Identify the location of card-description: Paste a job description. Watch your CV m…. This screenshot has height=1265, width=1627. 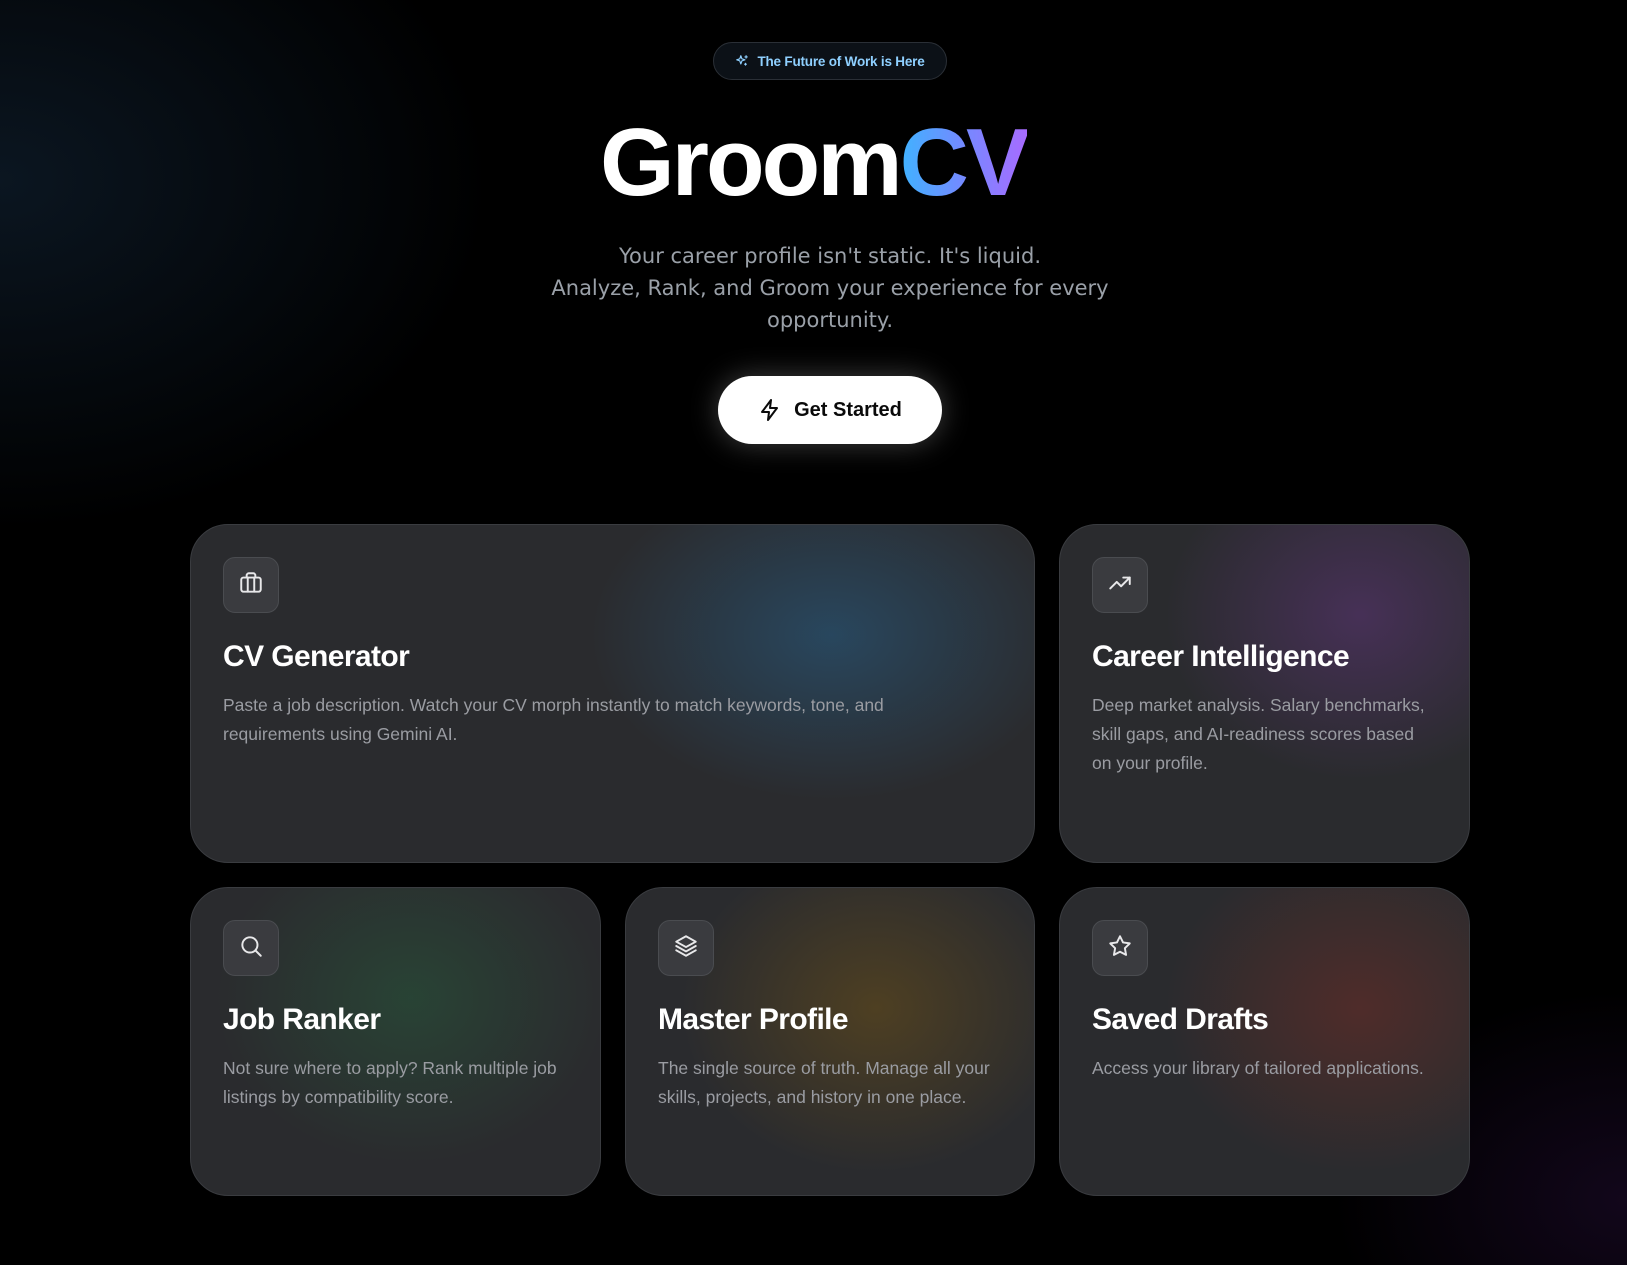
(553, 719).